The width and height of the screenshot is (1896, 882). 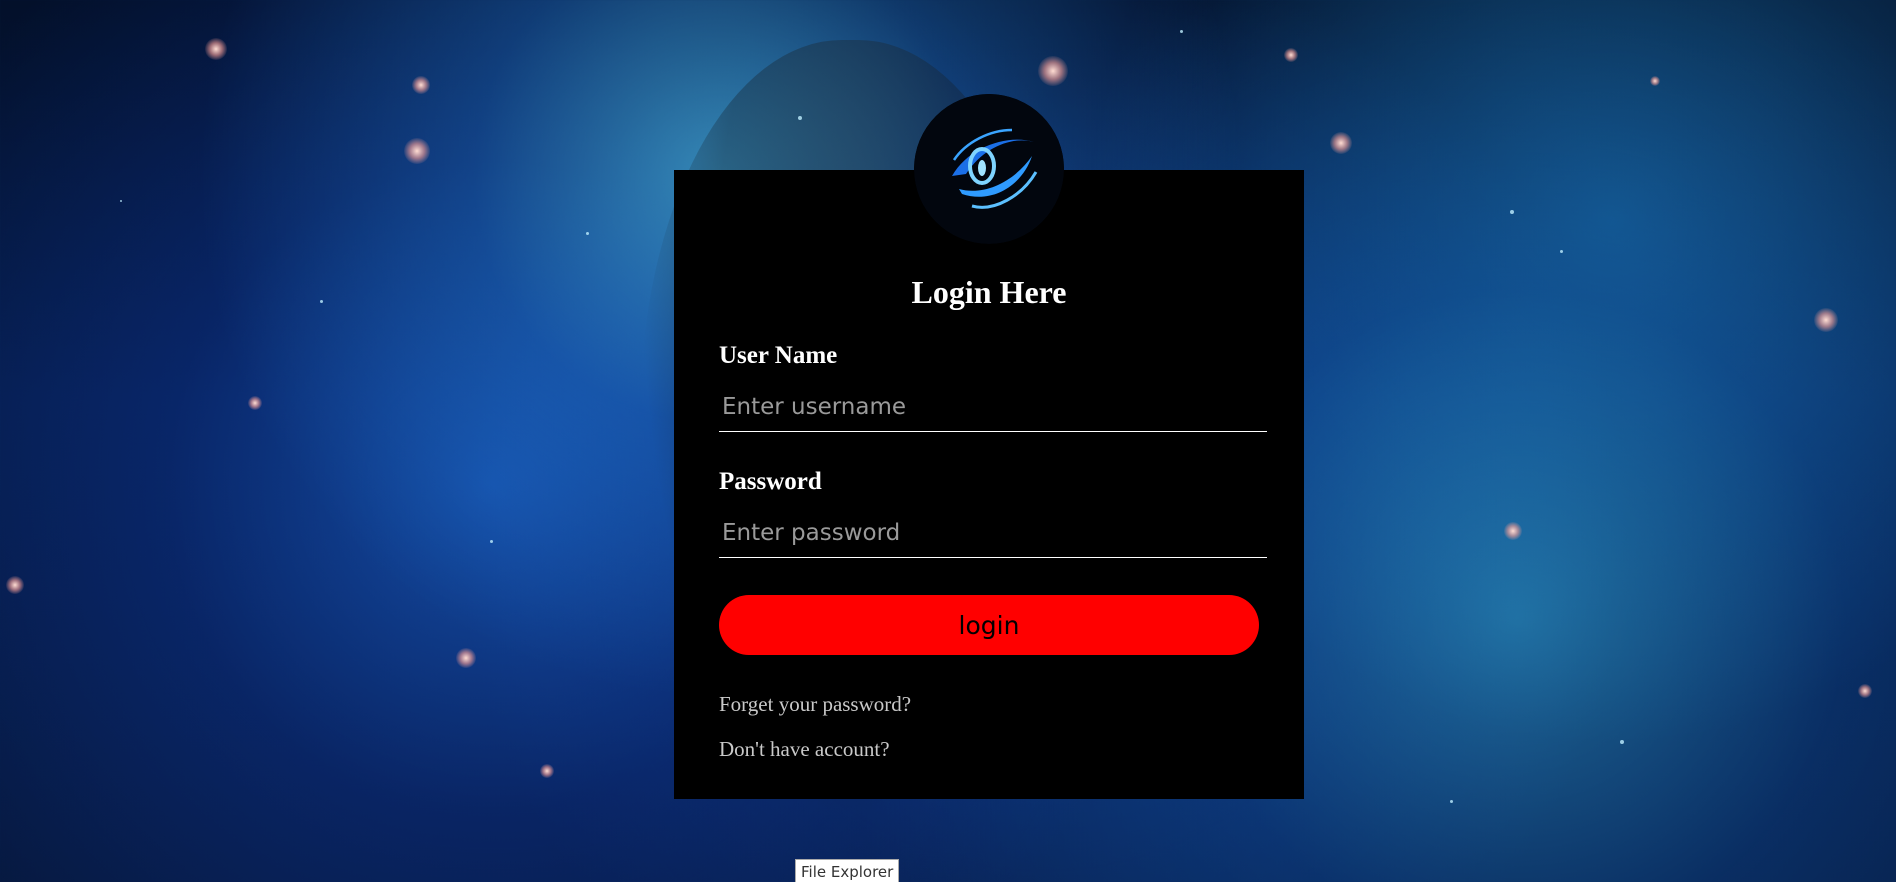 What do you see at coordinates (804, 749) in the screenshot?
I see `register-link: Don't have account?` at bounding box center [804, 749].